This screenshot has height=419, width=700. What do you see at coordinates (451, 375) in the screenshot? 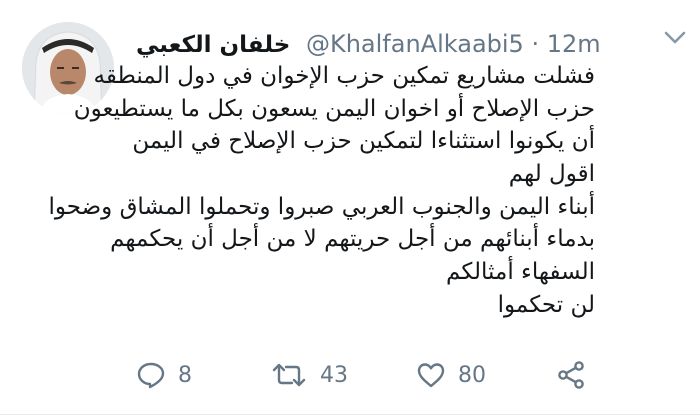
I see `like-button: 80` at bounding box center [451, 375].